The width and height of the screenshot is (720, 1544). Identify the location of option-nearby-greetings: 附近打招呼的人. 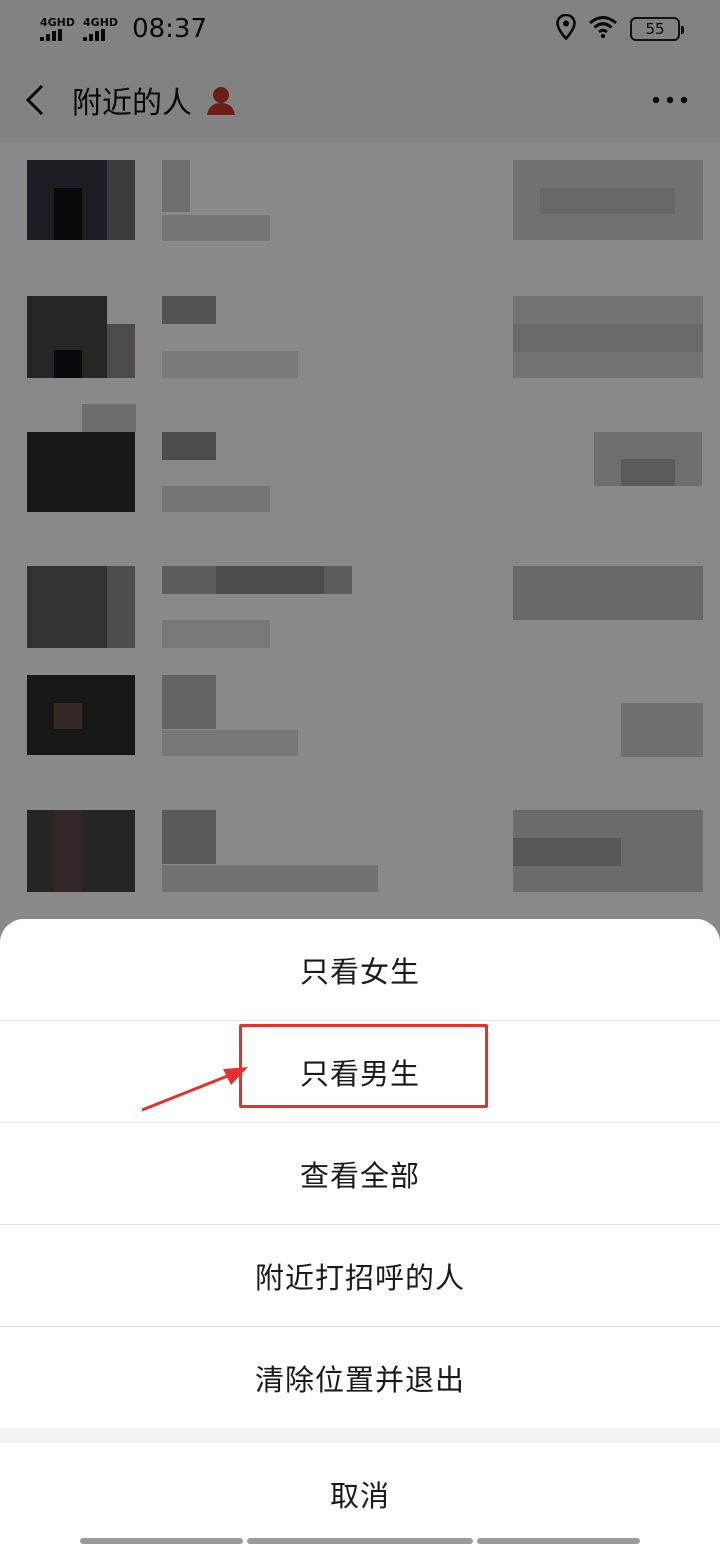
(360, 1275).